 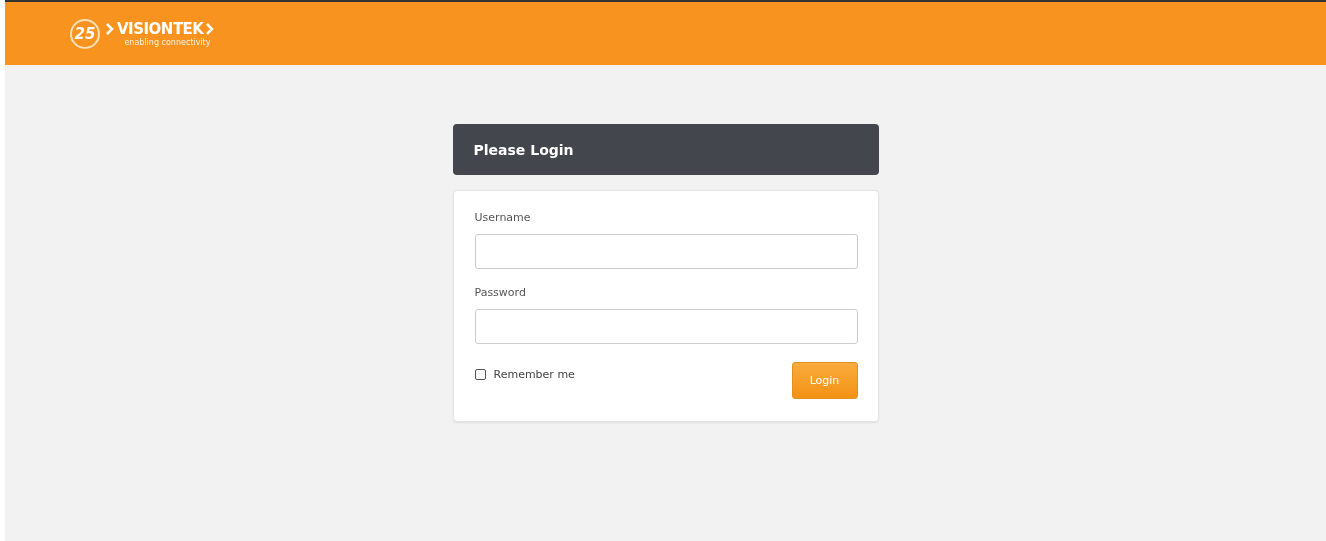 What do you see at coordinates (824, 380) in the screenshot?
I see `login-button: Login` at bounding box center [824, 380].